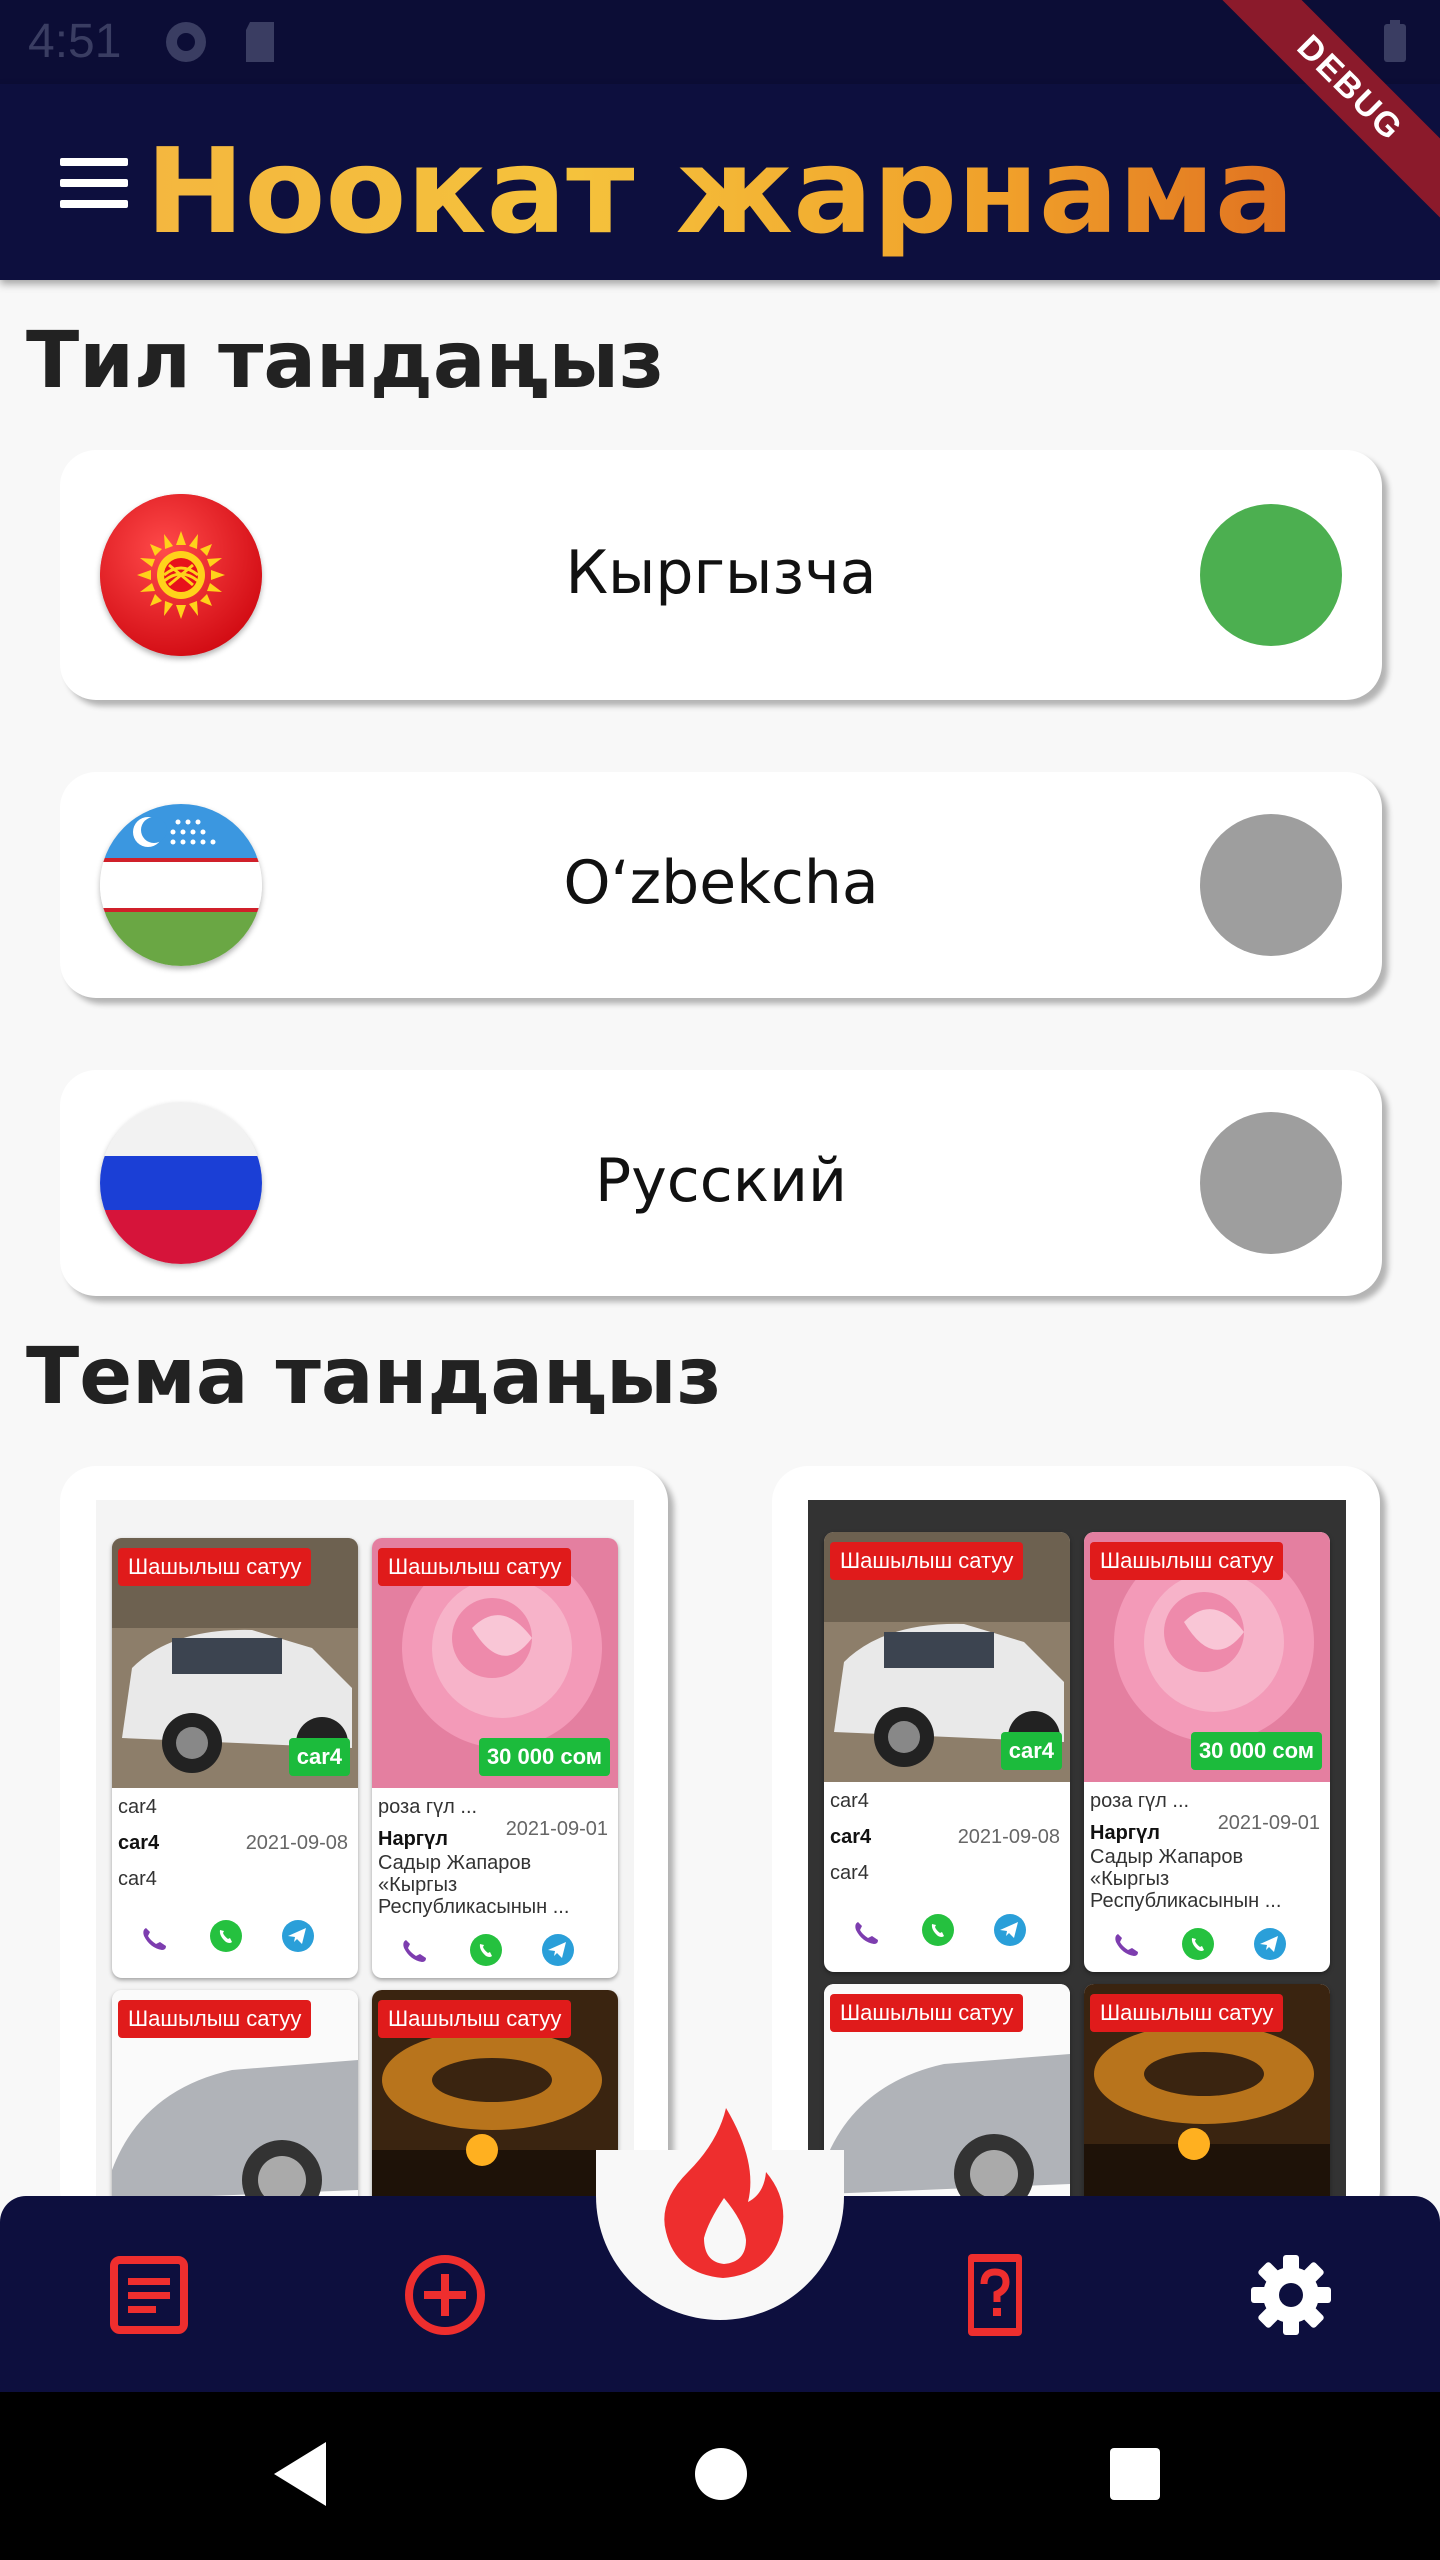 Image resolution: width=1440 pixels, height=2560 pixels. Describe the element at coordinates (445, 2295) in the screenshot. I see `add-circle-icon` at that location.